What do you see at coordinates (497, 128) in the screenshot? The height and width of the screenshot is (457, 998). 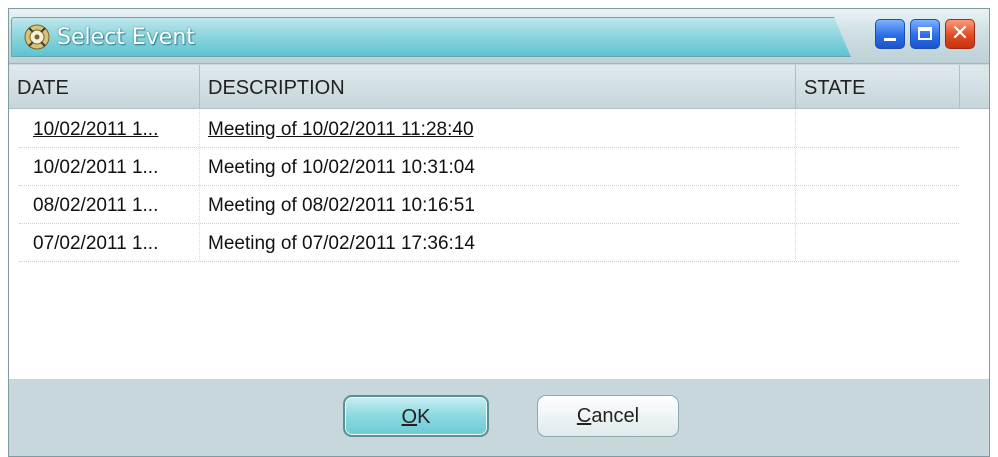 I see `row-description: Meeting of 10/02/2011 11:28:40` at bounding box center [497, 128].